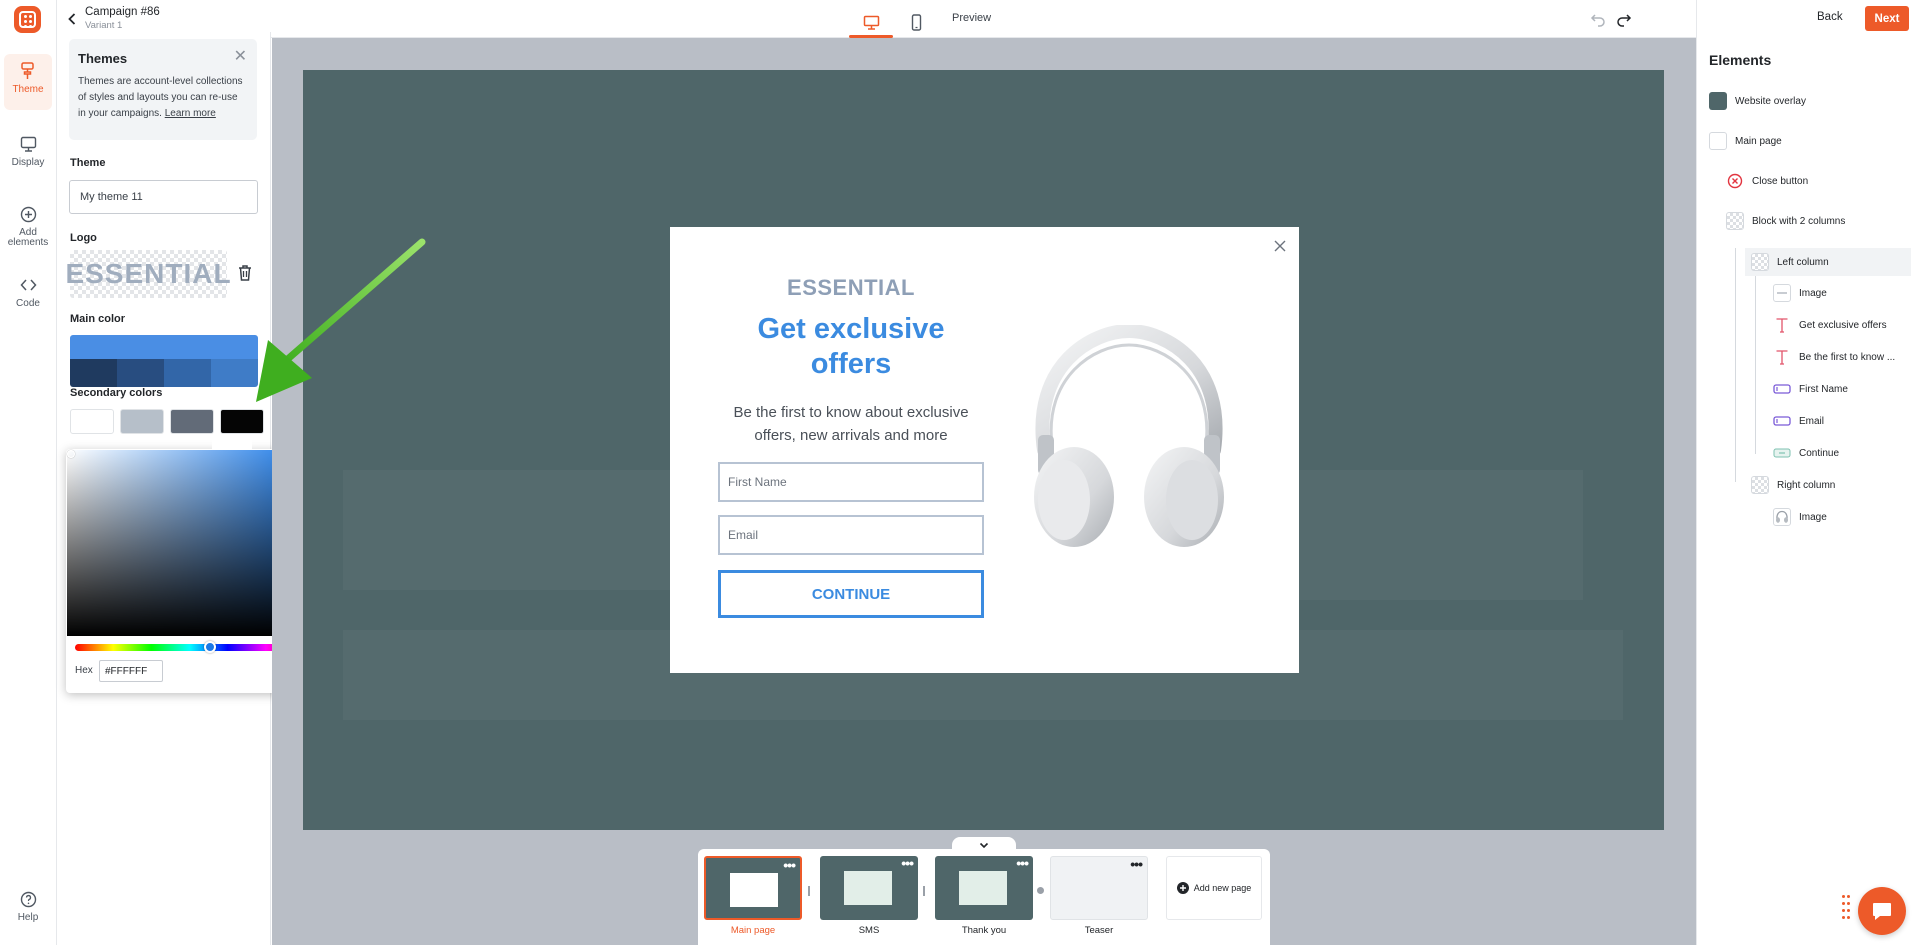 The width and height of the screenshot is (1920, 945). I want to click on preview-button: Preview, so click(971, 18).